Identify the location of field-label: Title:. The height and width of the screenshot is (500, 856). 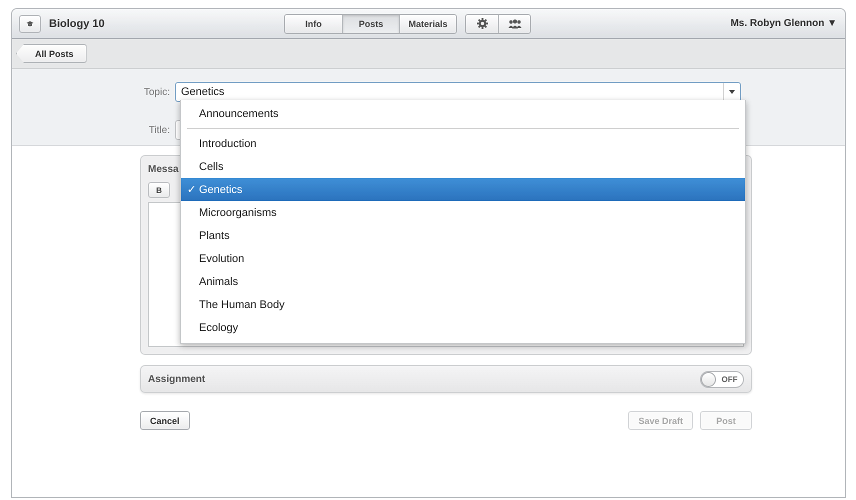
(159, 130).